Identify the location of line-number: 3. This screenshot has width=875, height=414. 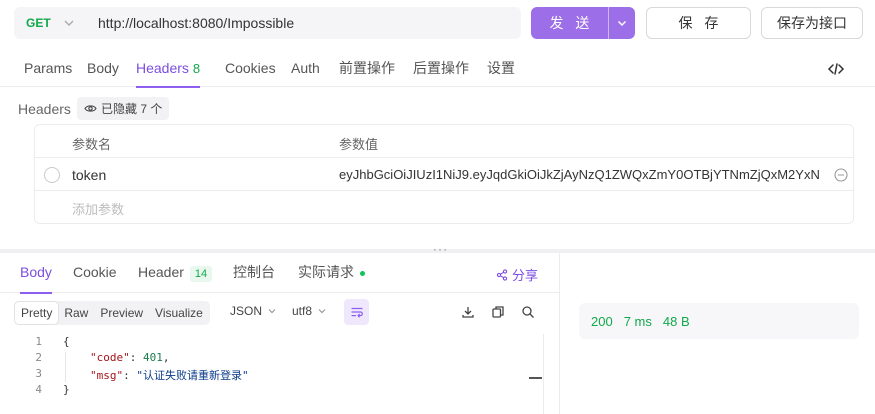
(38, 373).